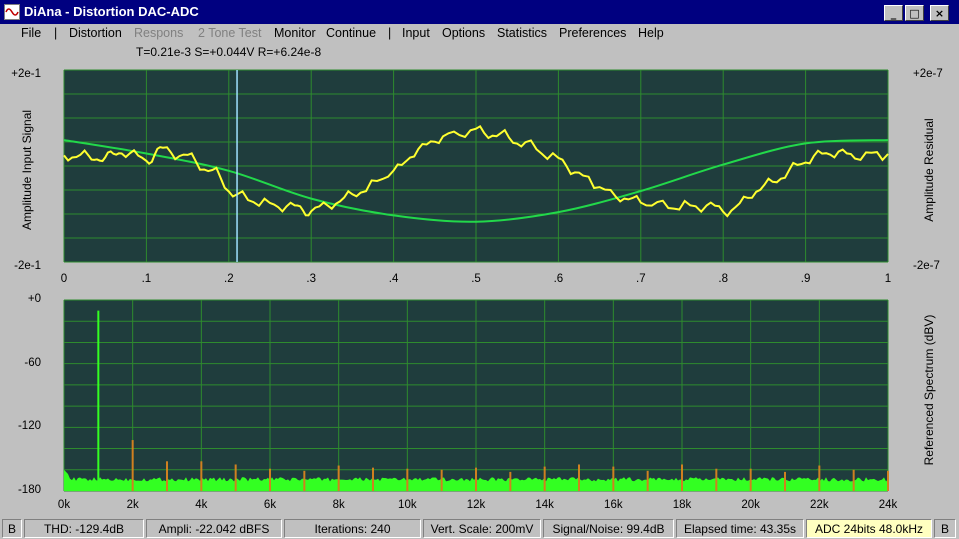 Image resolution: width=959 pixels, height=539 pixels. What do you see at coordinates (888, 279) in the screenshot?
I see `signal-x-tick: 1` at bounding box center [888, 279].